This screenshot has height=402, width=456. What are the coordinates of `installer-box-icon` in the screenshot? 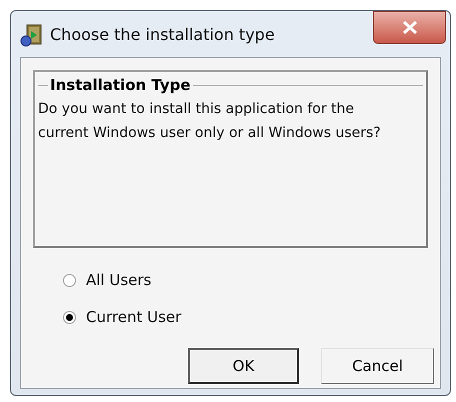 It's located at (32, 35).